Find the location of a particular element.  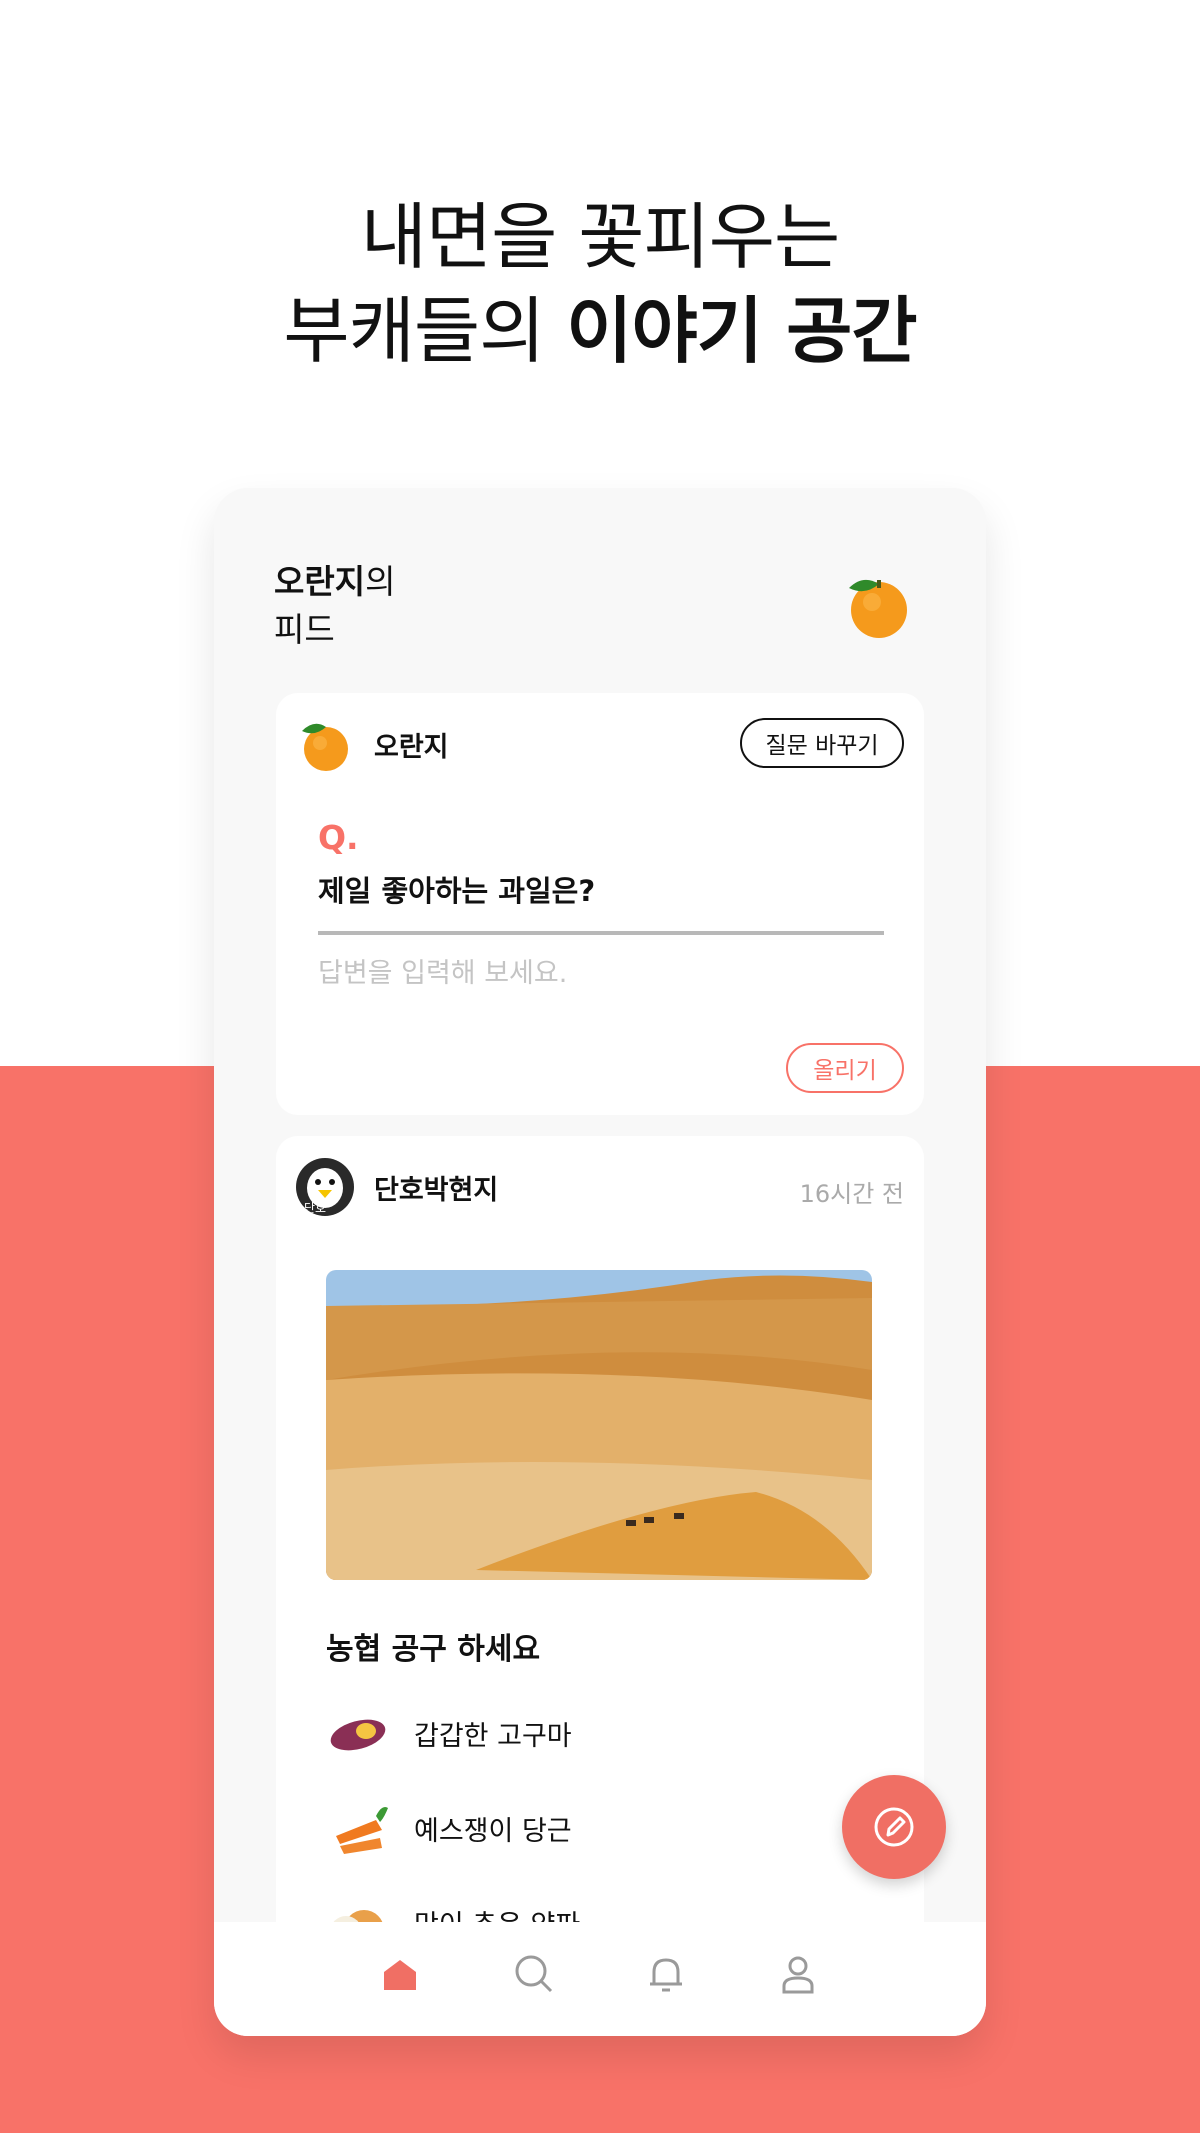

change-question-button: 질문 바꾸기 is located at coordinates (822, 743).